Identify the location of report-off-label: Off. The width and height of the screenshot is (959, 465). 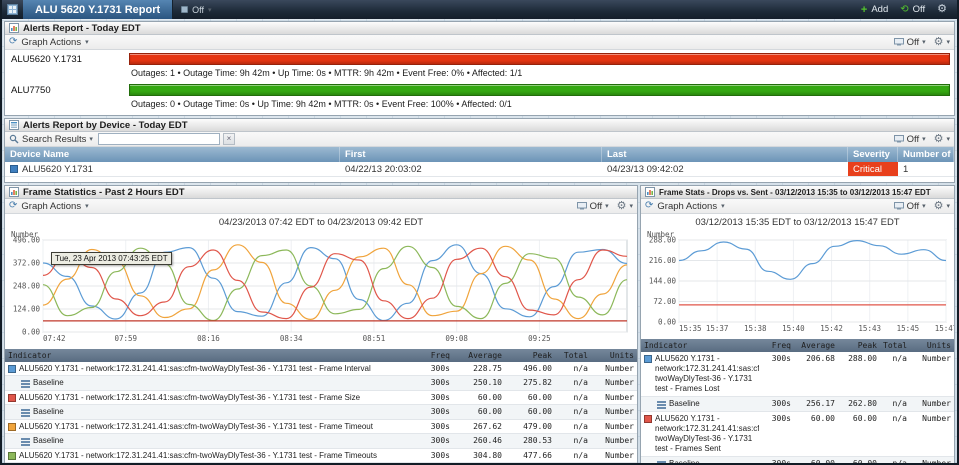
(198, 9).